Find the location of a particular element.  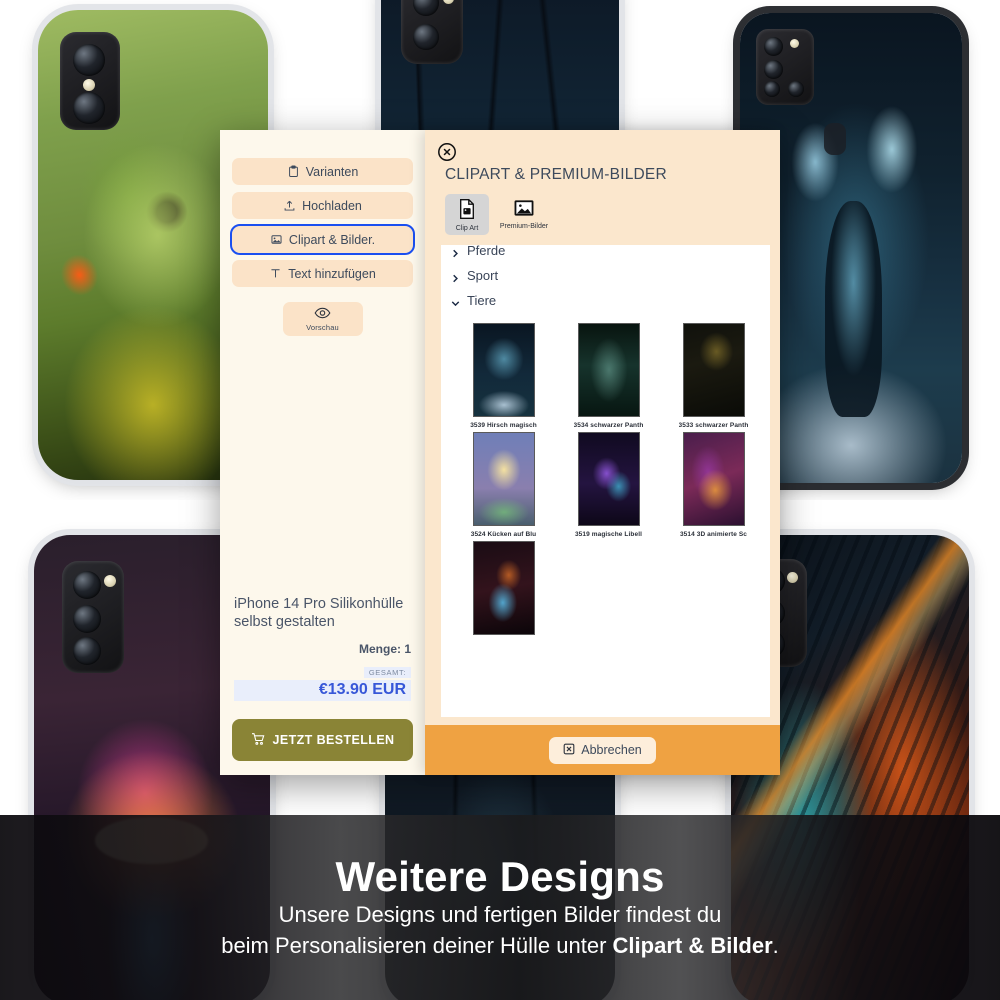

upload-icon is located at coordinates (289, 205).